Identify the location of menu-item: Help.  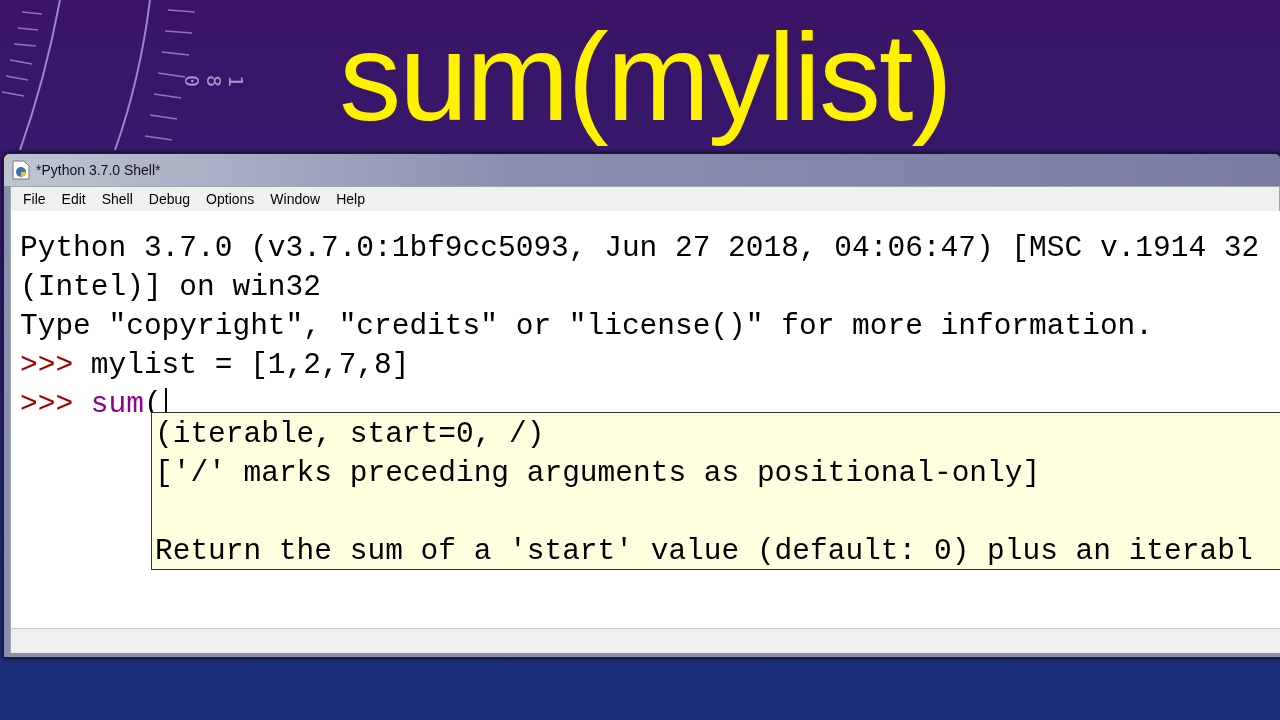
(350, 199).